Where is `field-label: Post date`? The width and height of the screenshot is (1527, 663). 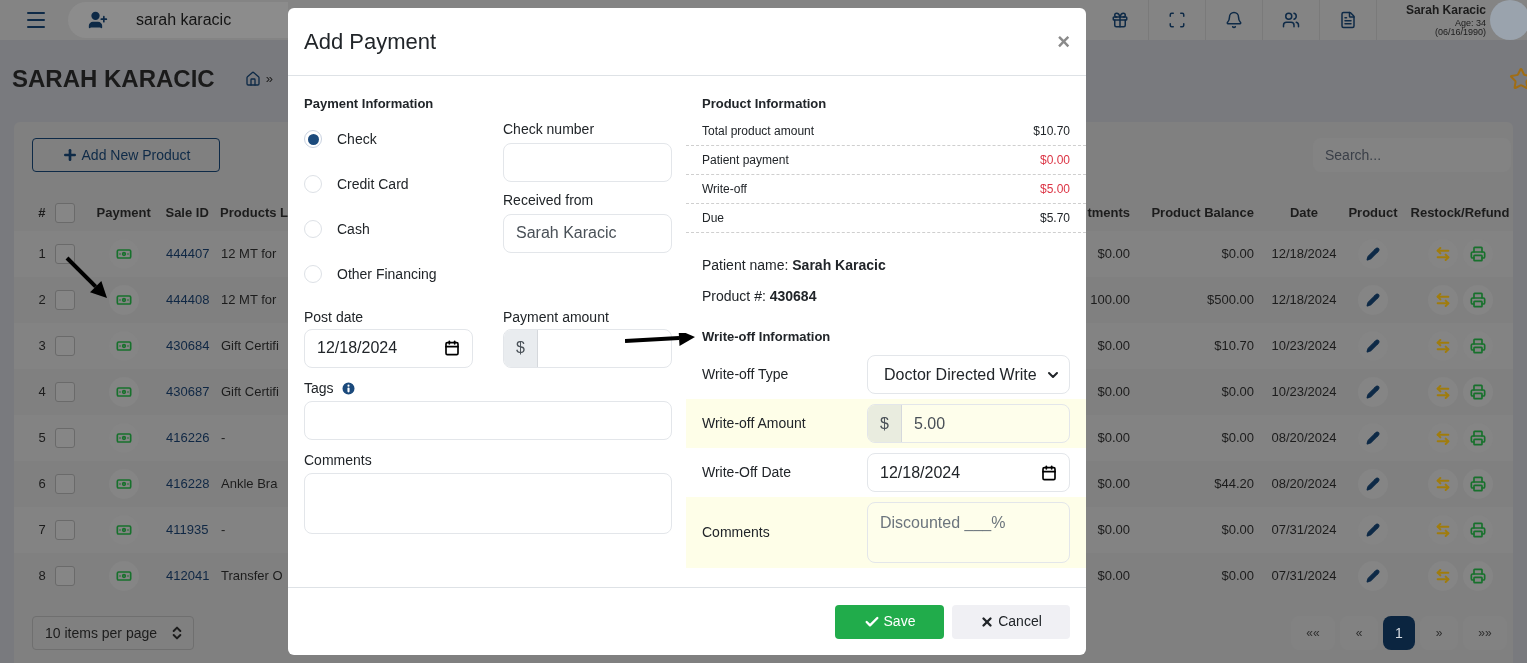 field-label: Post date is located at coordinates (334, 316).